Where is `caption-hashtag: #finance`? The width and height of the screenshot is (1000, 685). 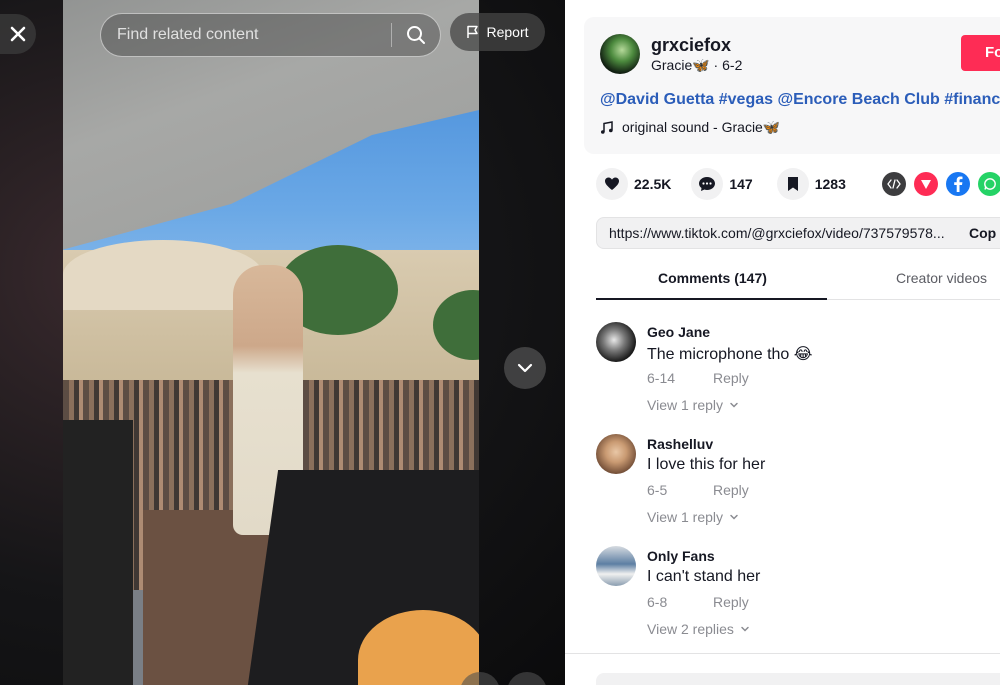 caption-hashtag: #finance is located at coordinates (972, 99).